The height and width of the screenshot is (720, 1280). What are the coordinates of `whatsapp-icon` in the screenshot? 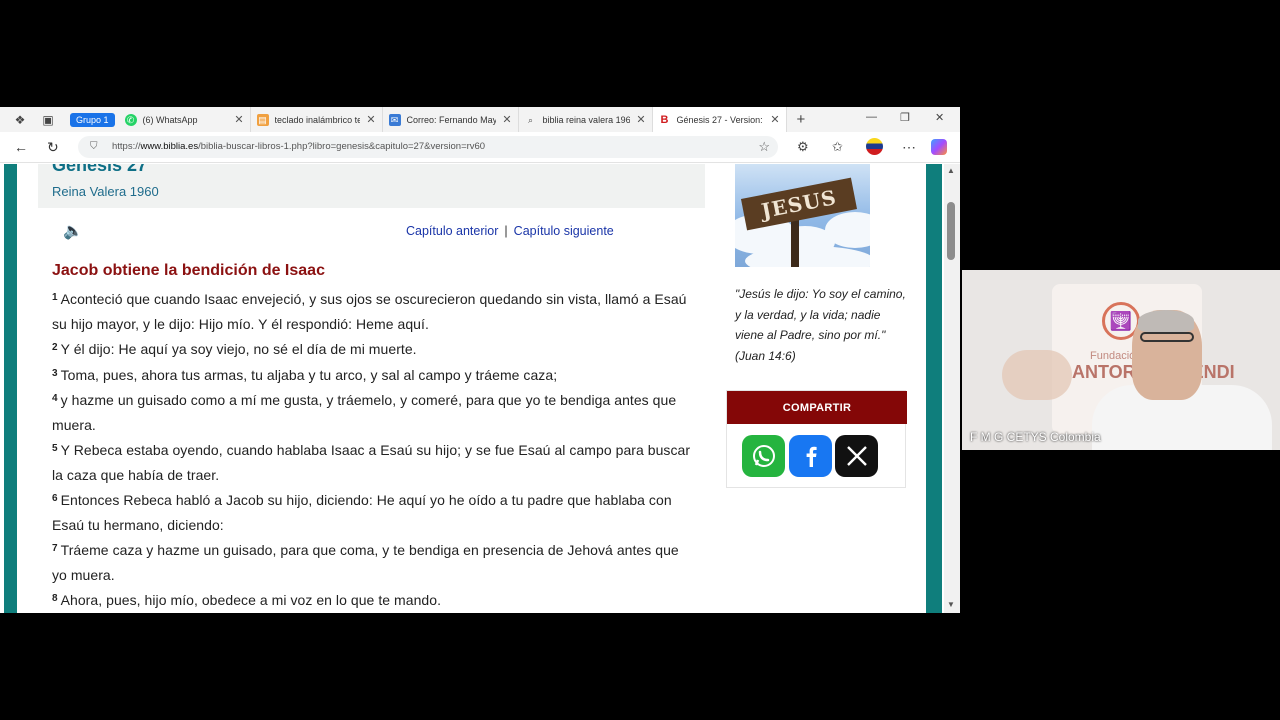 It's located at (763, 456).